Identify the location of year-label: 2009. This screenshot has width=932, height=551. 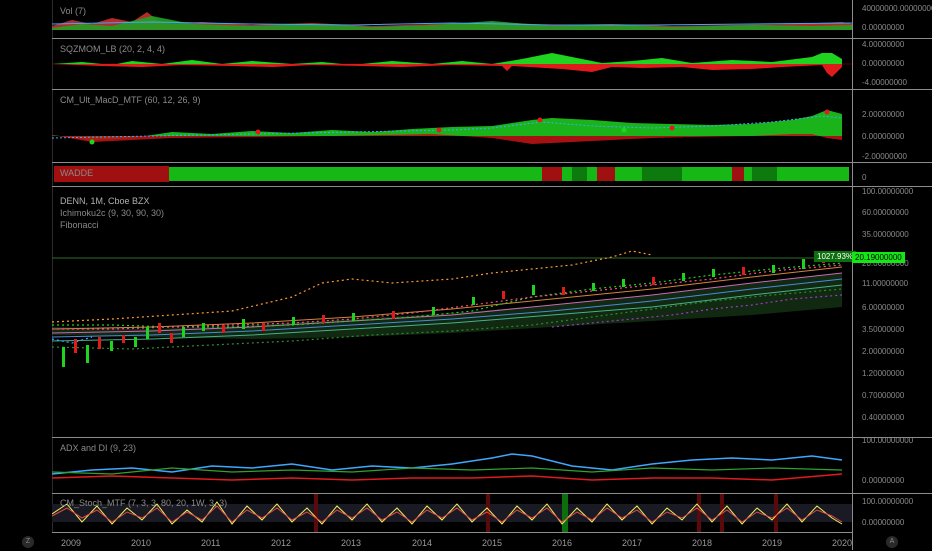
(71, 543).